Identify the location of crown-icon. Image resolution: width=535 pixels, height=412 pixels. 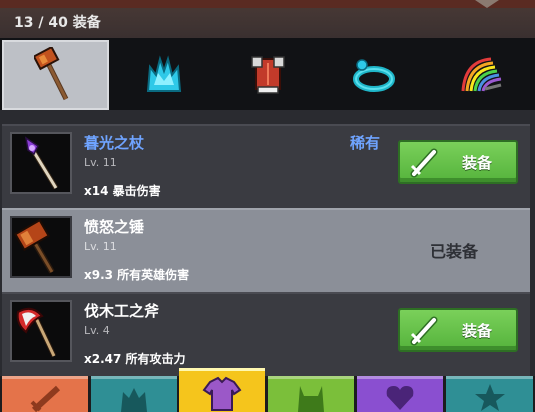
(163, 73).